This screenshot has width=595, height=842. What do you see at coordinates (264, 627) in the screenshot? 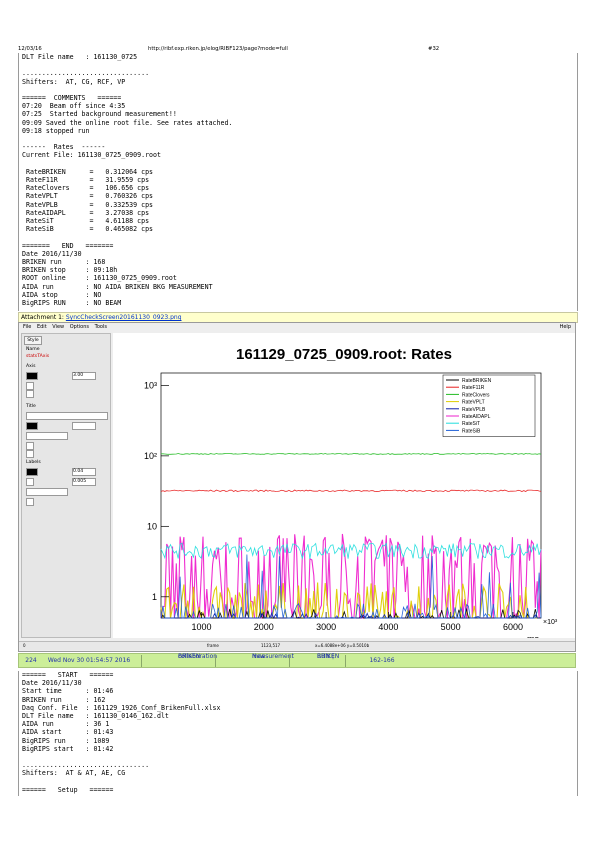
I see `x-tick-label: 2000` at bounding box center [264, 627].